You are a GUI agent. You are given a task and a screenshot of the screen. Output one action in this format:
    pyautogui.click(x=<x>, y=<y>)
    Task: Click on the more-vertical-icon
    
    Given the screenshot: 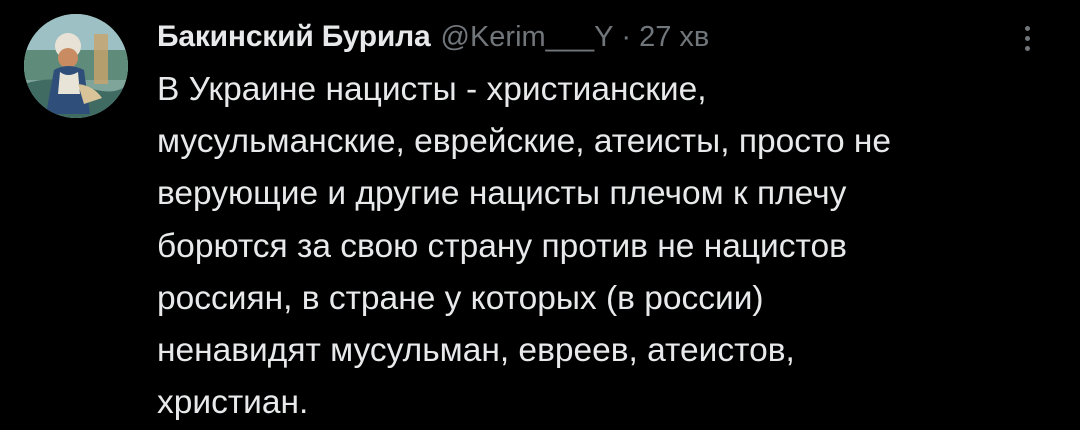 What is the action you would take?
    pyautogui.click(x=1028, y=39)
    